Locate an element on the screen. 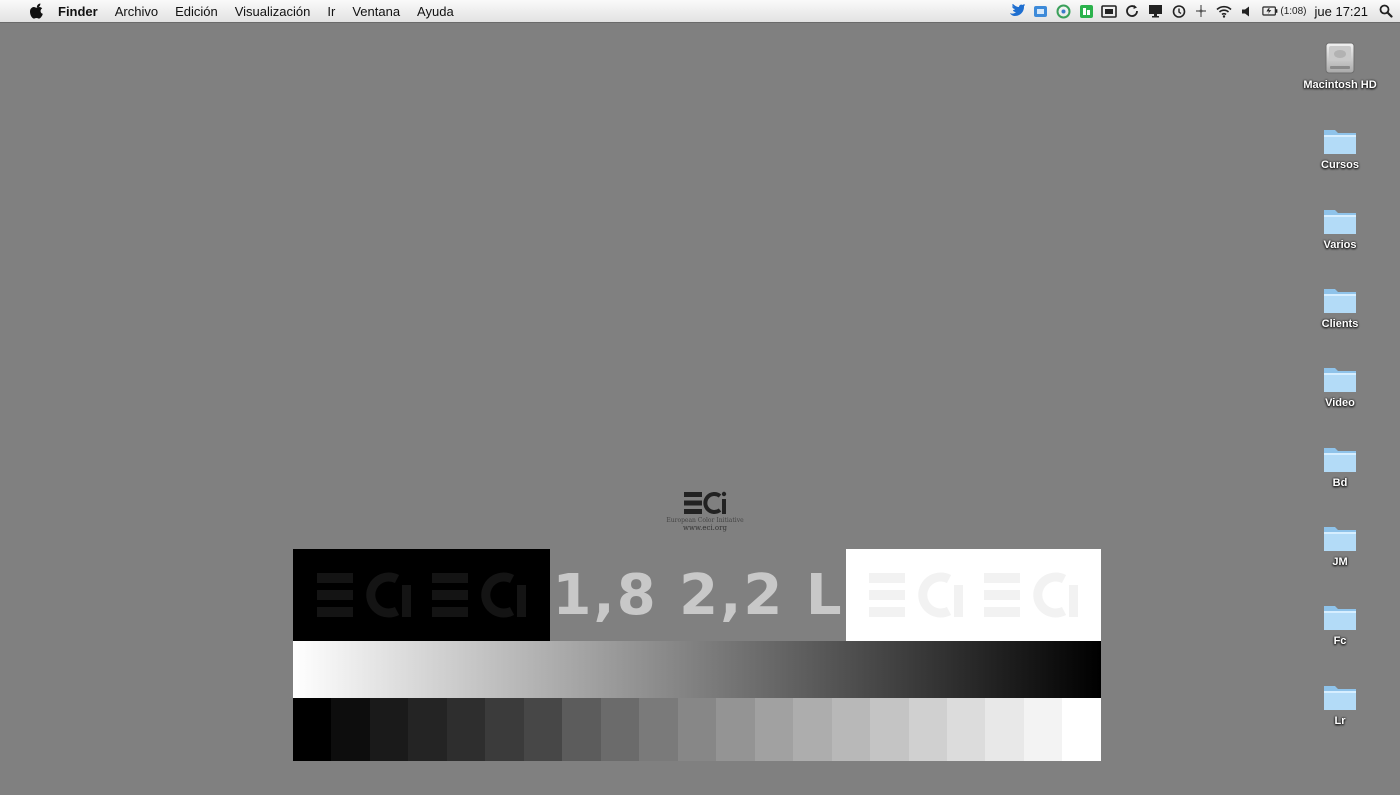 The width and height of the screenshot is (1400, 795). menu-ayuda: Ayuda is located at coordinates (435, 11).